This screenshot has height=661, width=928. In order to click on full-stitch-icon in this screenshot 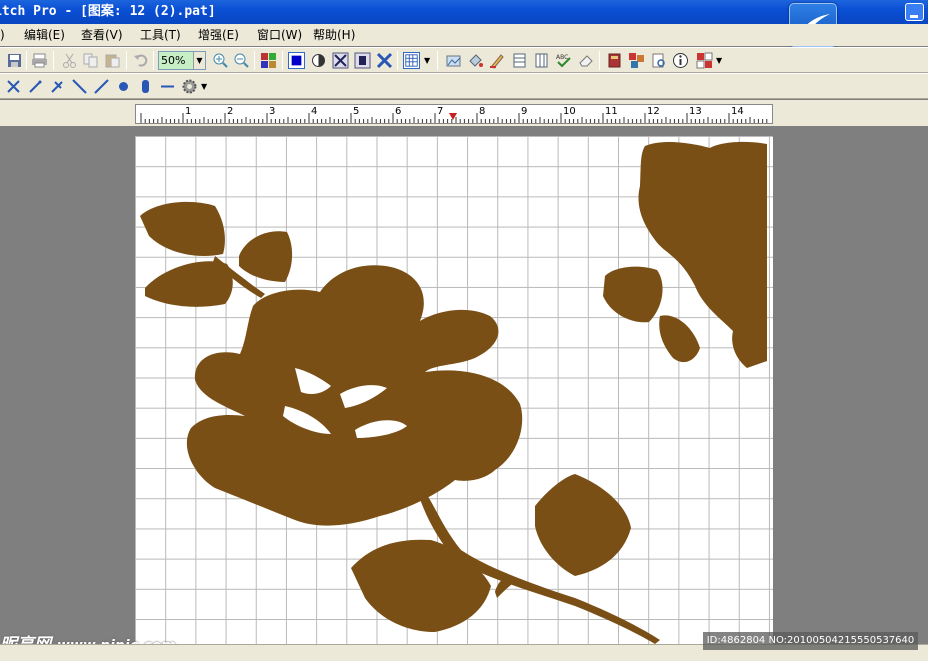, I will do `click(296, 60)`.